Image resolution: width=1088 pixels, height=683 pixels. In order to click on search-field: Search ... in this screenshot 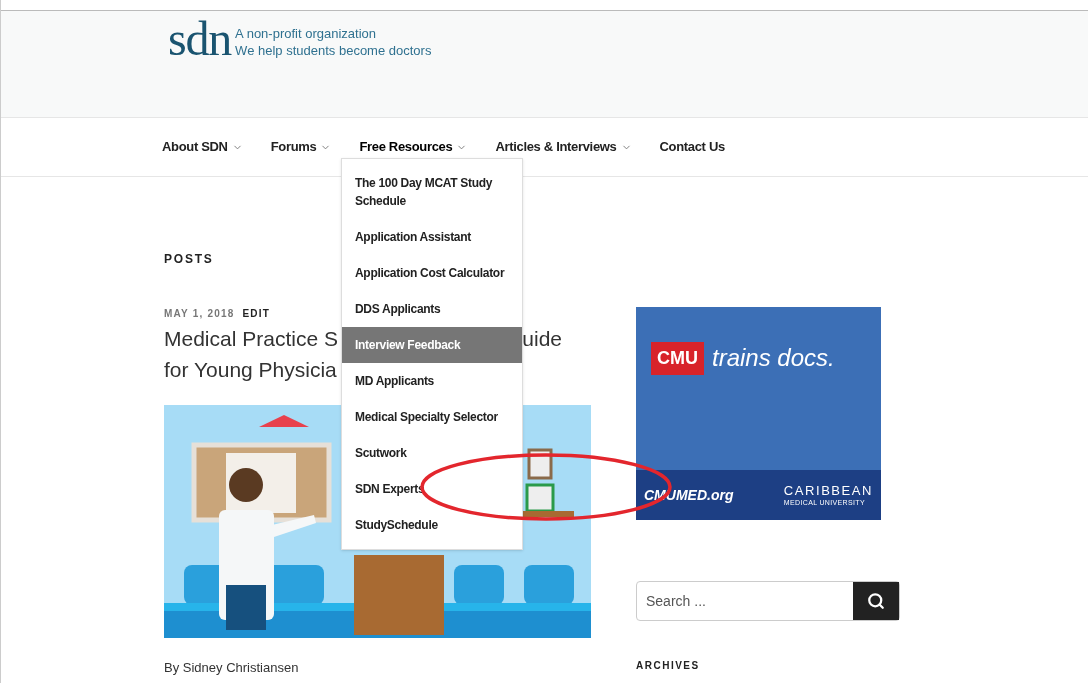, I will do `click(745, 601)`.